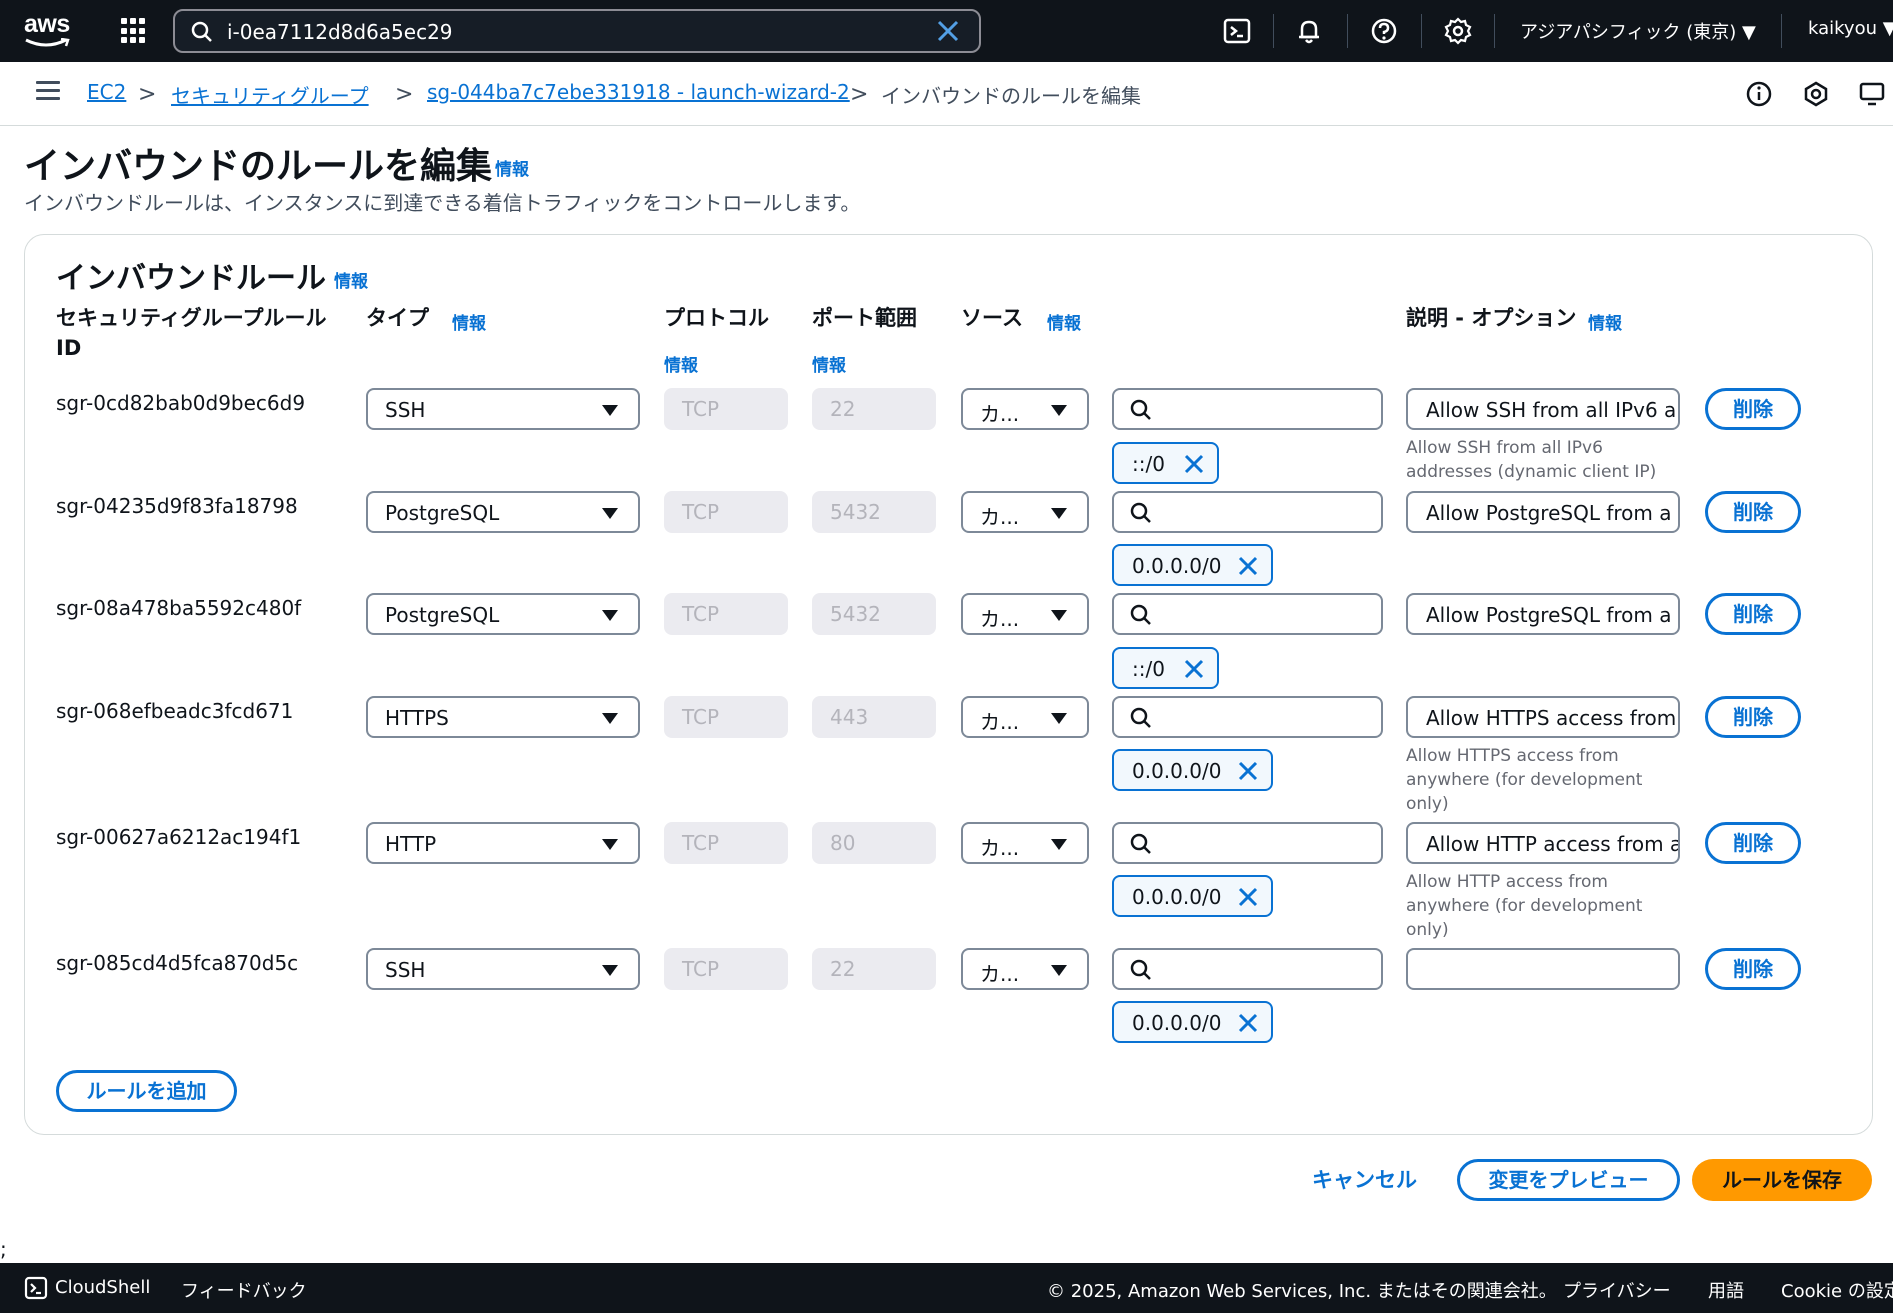  Describe the element at coordinates (701, 843) in the screenshot. I see `protocol-value: TCP` at that location.